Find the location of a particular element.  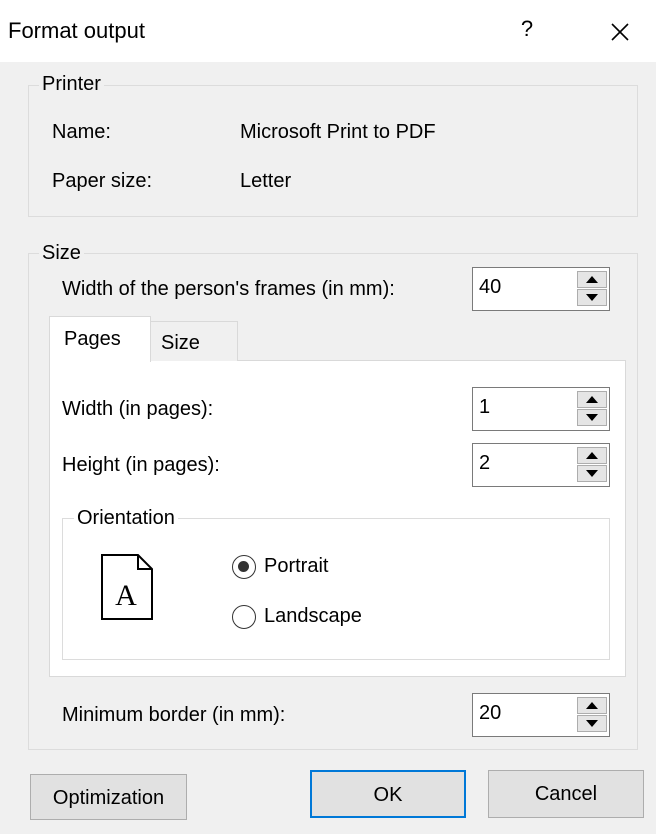

portrait-radio is located at coordinates (244, 567).